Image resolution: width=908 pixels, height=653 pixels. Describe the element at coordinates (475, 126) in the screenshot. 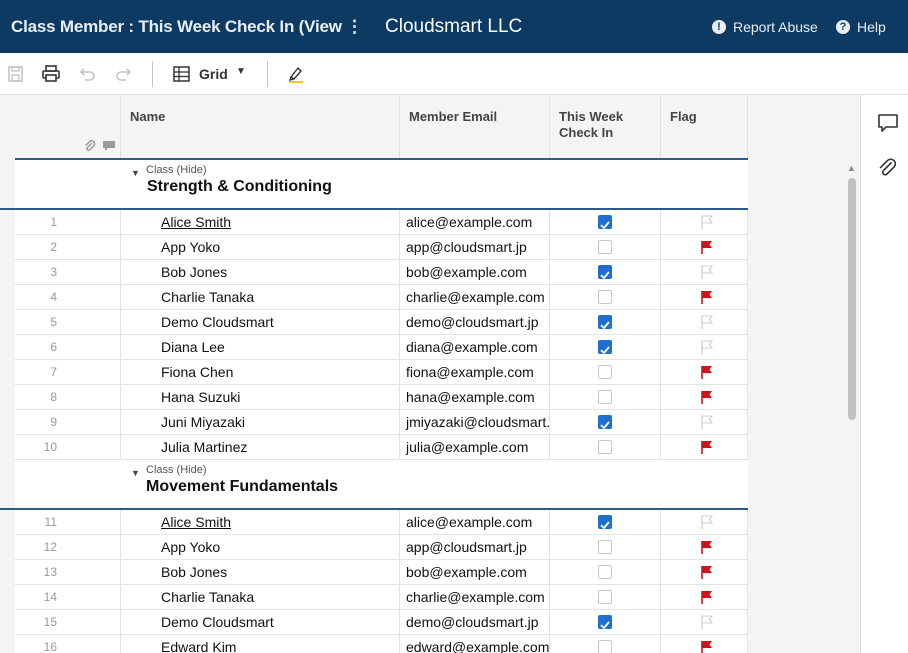

I see `column-header-email: Member Email` at that location.